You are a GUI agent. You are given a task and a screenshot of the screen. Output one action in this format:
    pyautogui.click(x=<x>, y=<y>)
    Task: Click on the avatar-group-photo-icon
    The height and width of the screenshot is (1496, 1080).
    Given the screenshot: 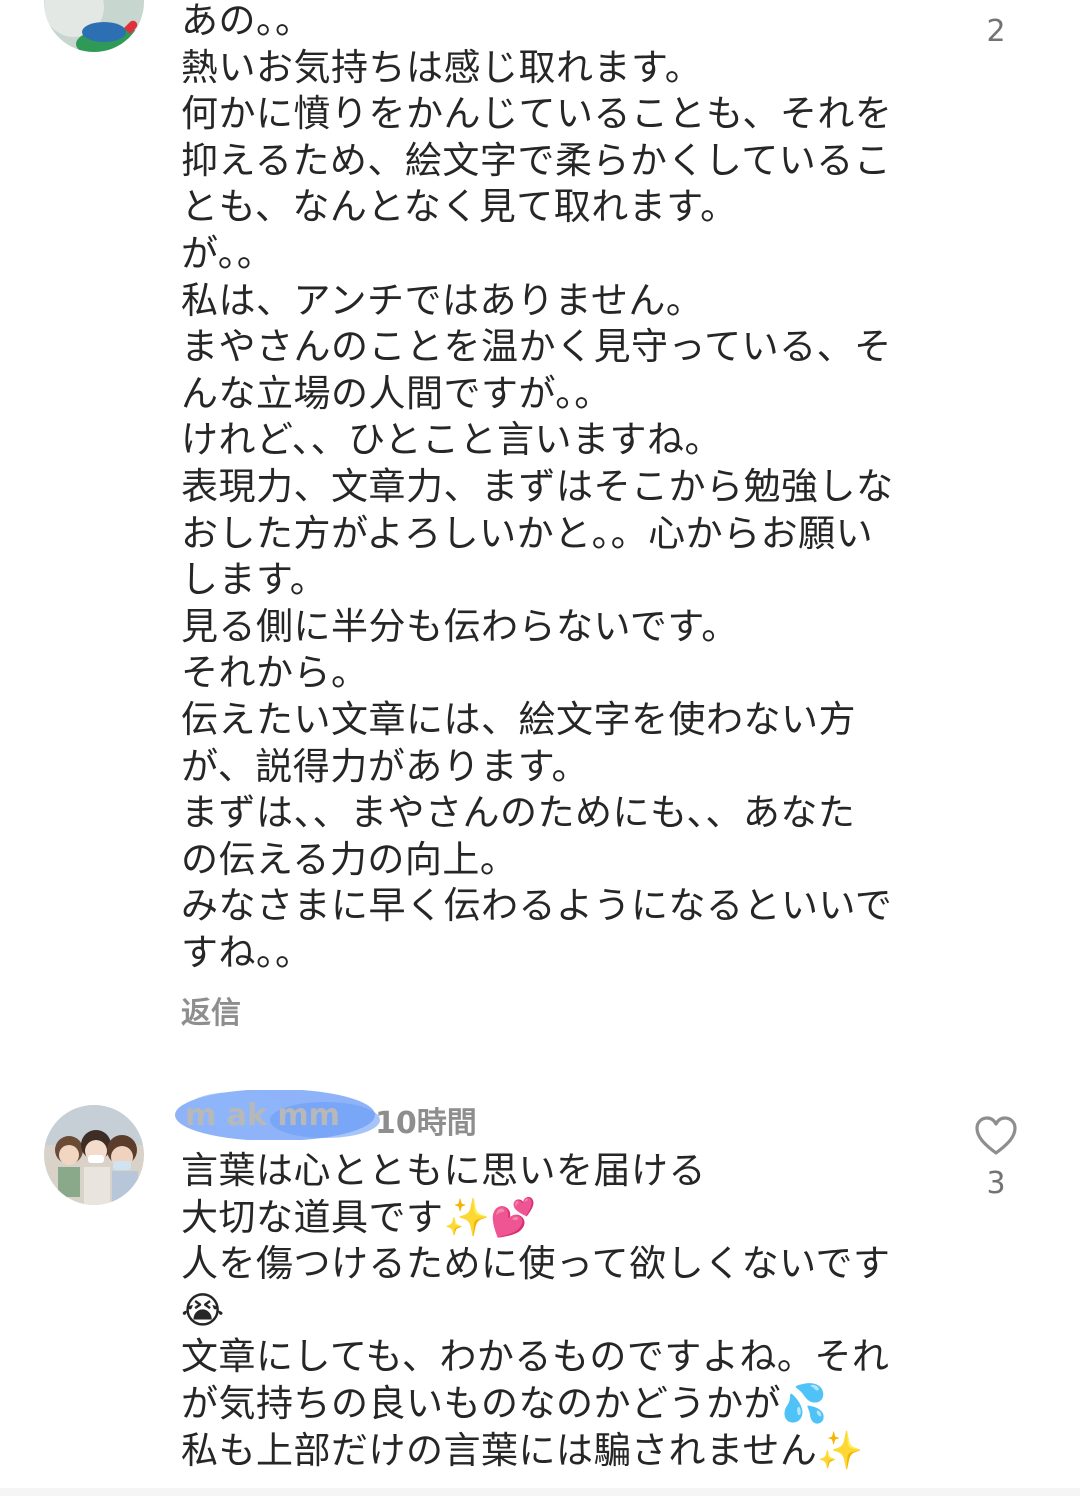 What is the action you would take?
    pyautogui.click(x=94, y=1155)
    